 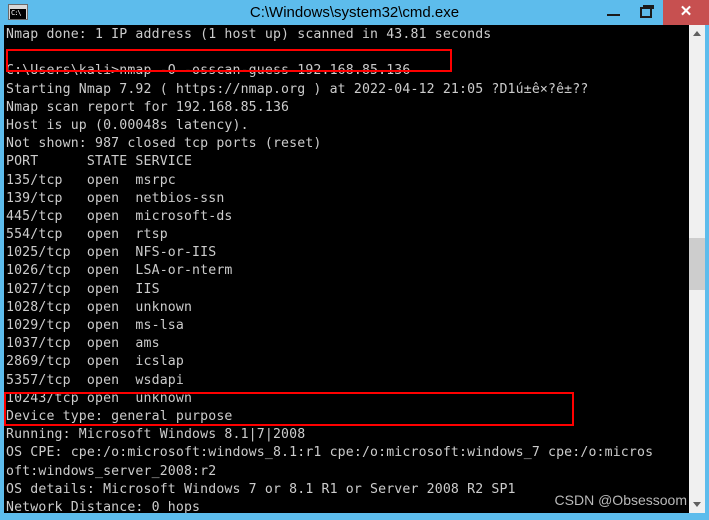 I want to click on title-bar: C:\ C:\Windows\system32\cmd.exe ✕, so click(x=354, y=12).